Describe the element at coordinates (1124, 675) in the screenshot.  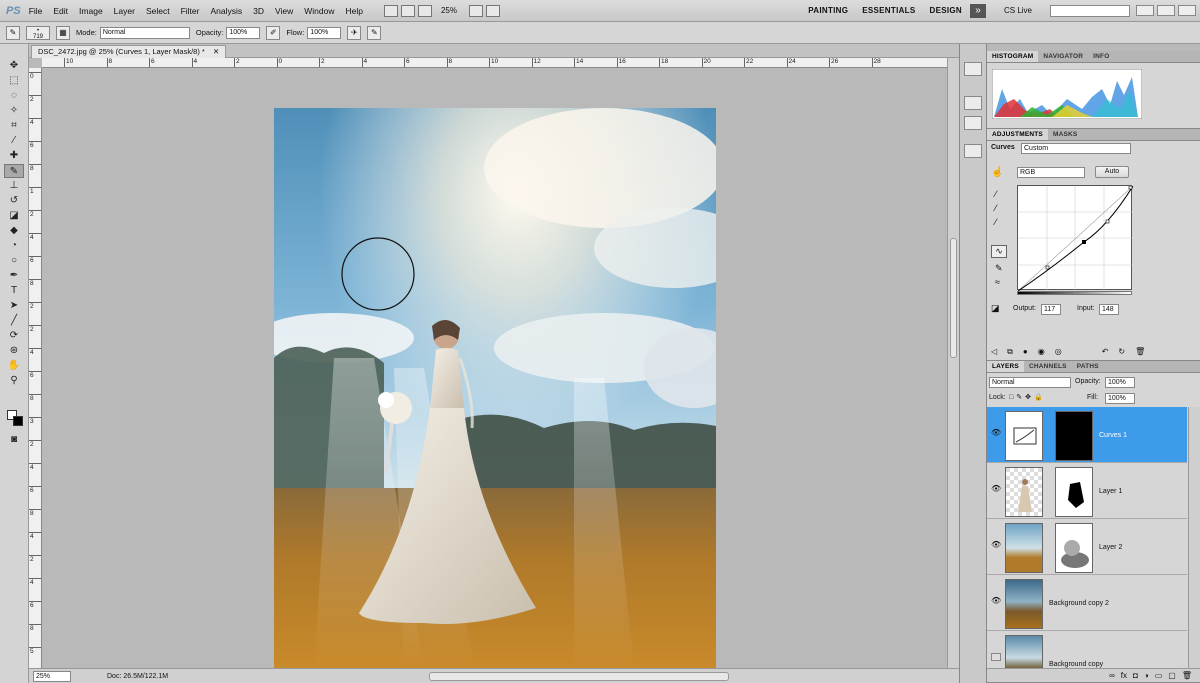
I see `layer-style-icon: fx` at that location.